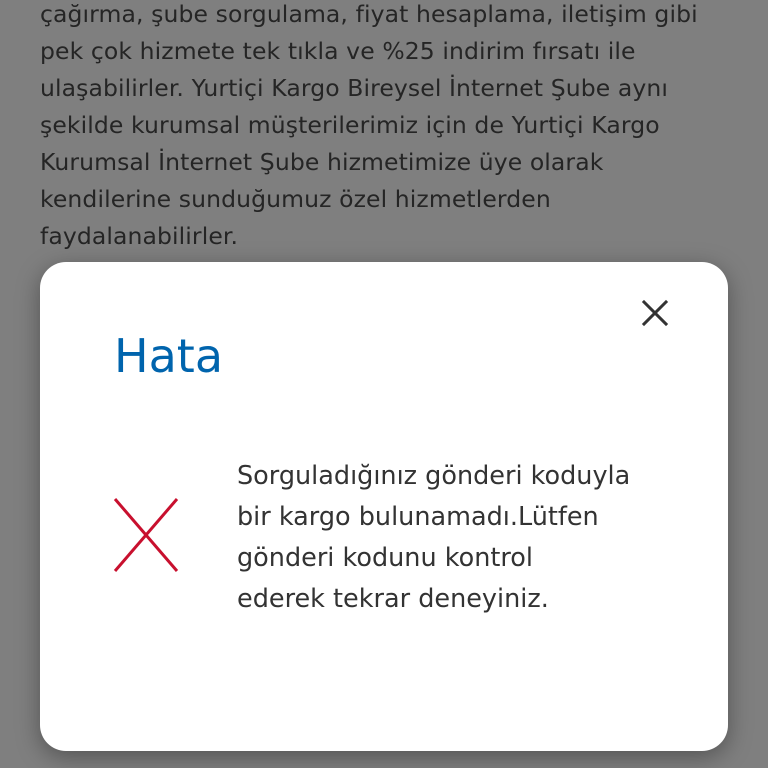 Image resolution: width=768 pixels, height=768 pixels. Describe the element at coordinates (385, 558) in the screenshot. I see `error-message-line: gönderi kodunu kontrol` at that location.